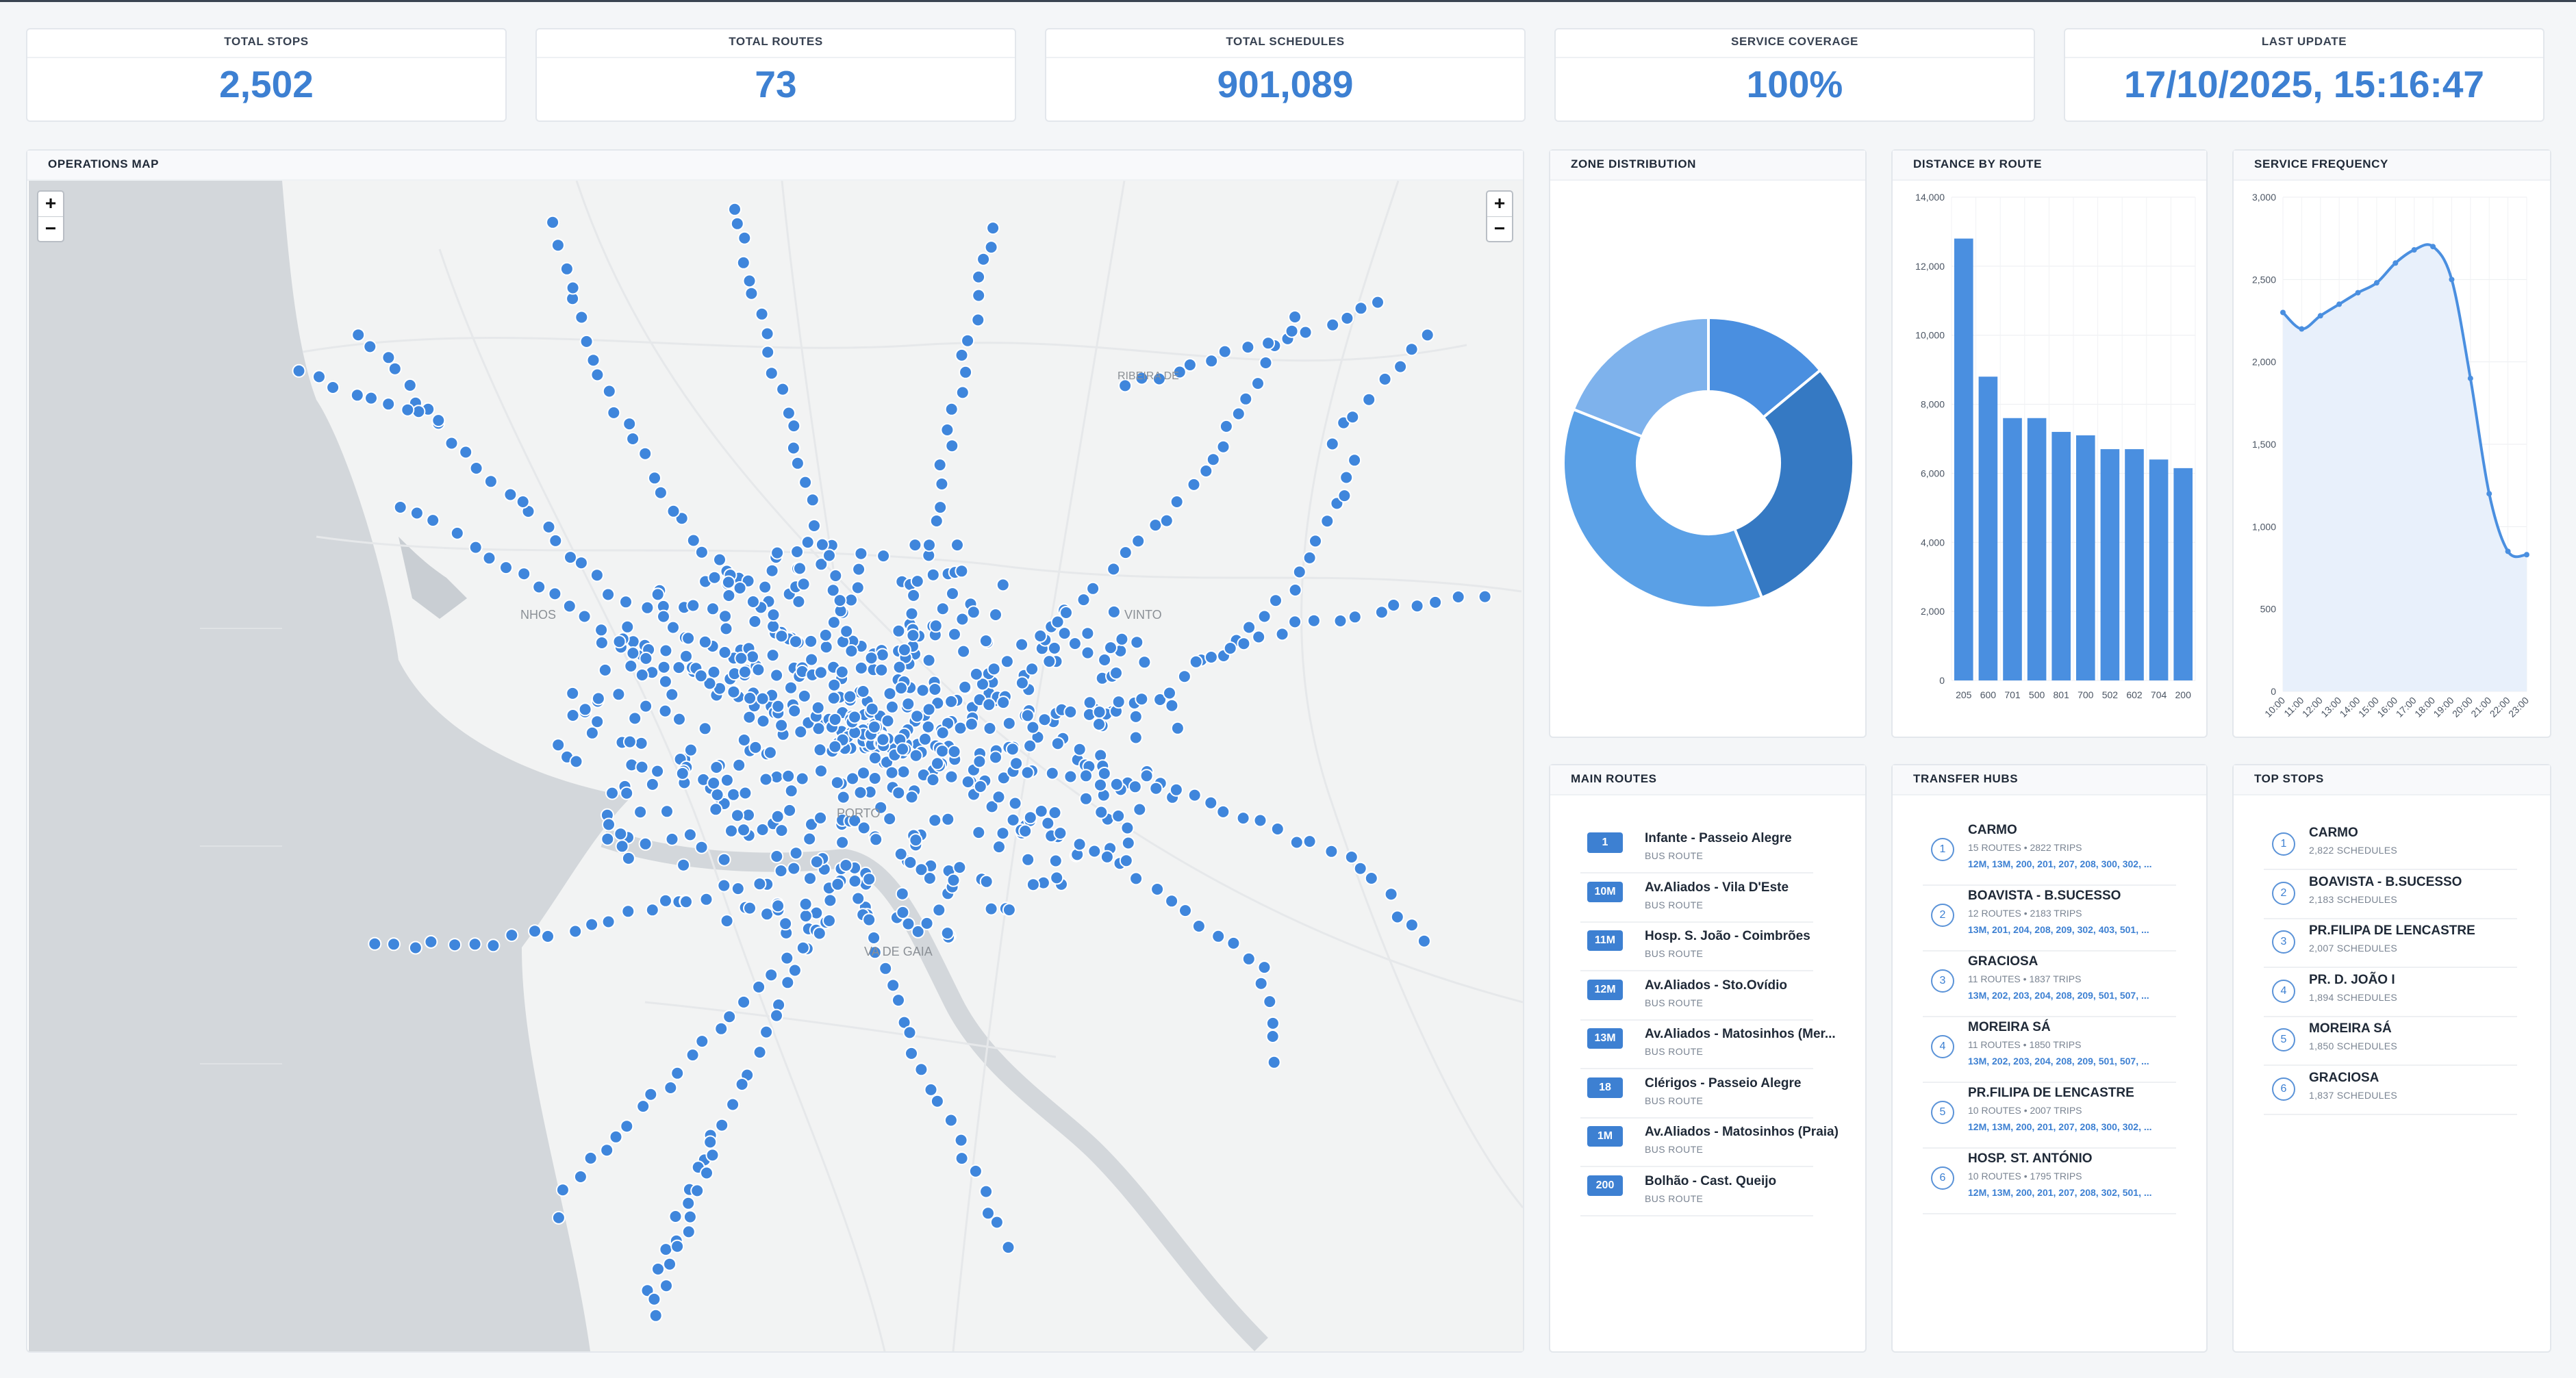  What do you see at coordinates (1663, 508) in the screenshot?
I see `donut-slice` at bounding box center [1663, 508].